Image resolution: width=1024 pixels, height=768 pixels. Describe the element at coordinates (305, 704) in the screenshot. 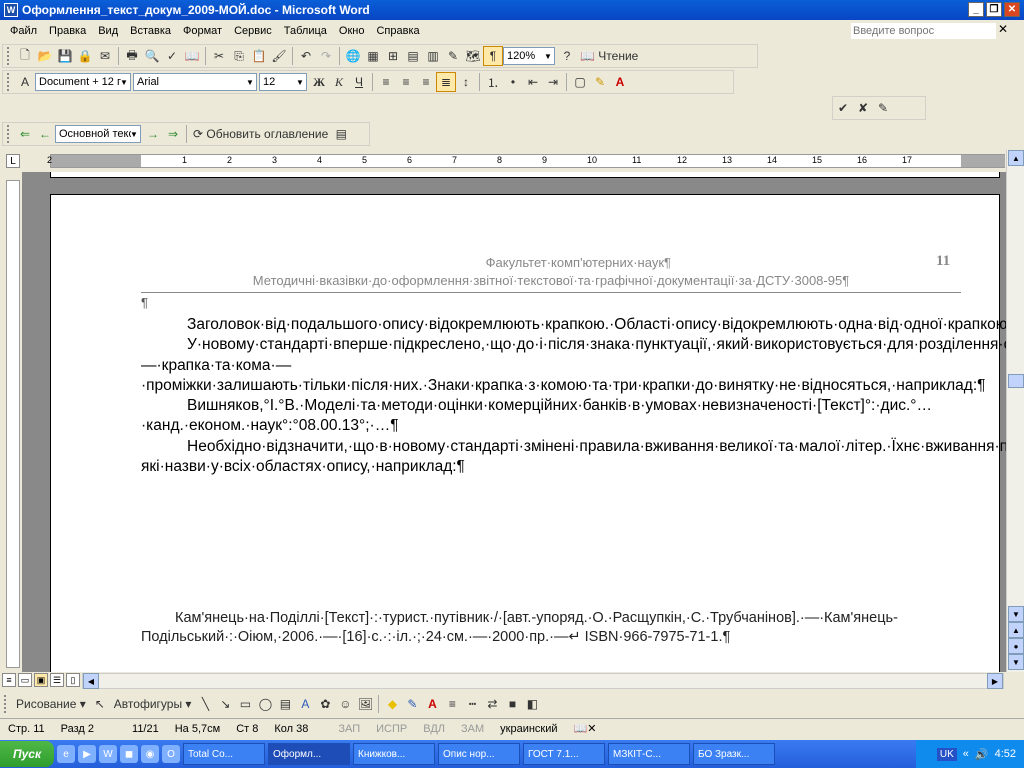

I see `wordart-icon: A` at that location.